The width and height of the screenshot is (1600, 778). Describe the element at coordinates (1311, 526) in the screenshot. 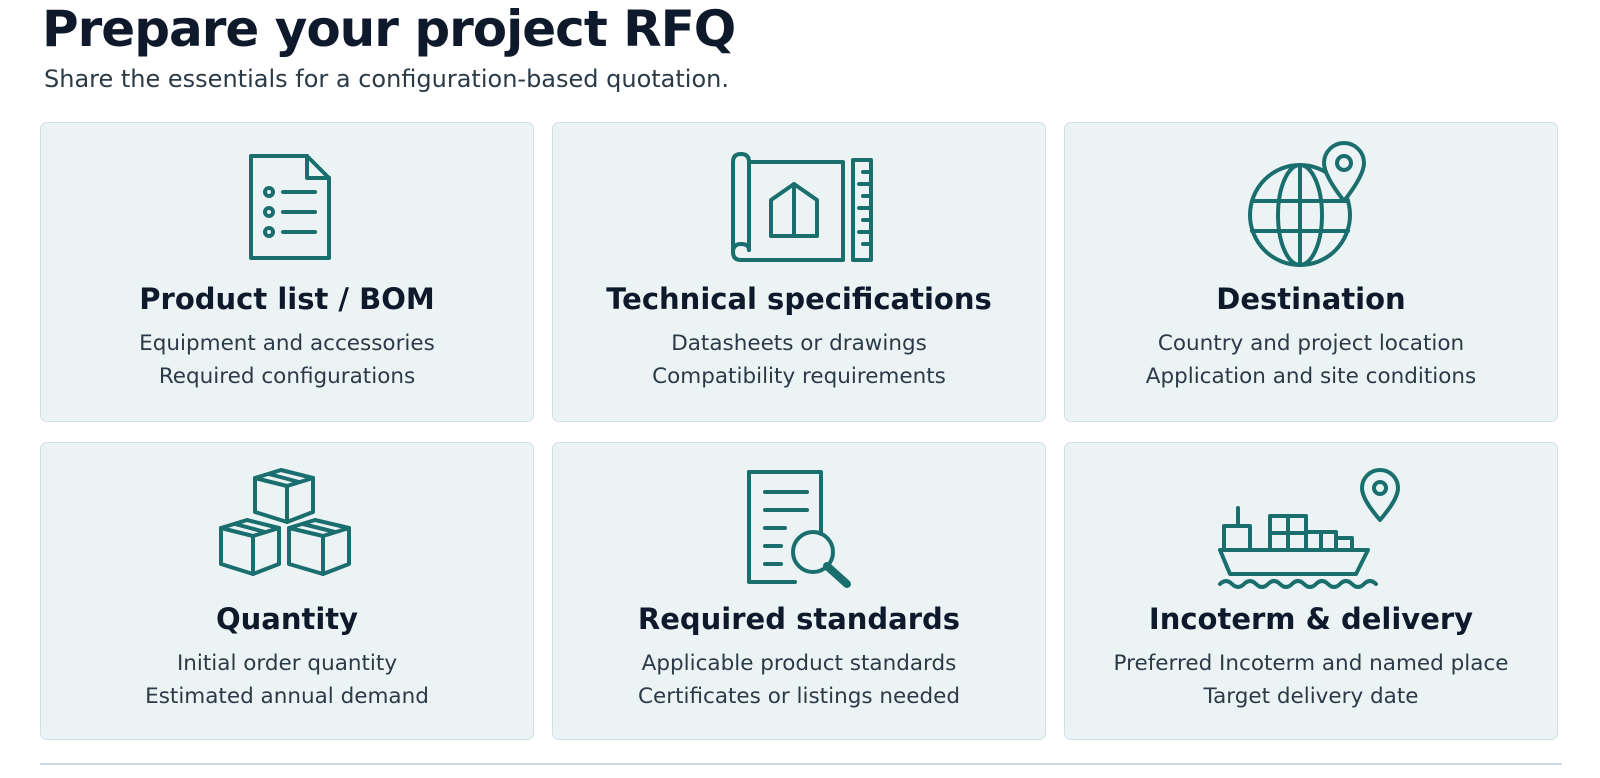

I see `cargo-ship-pin-icon` at that location.